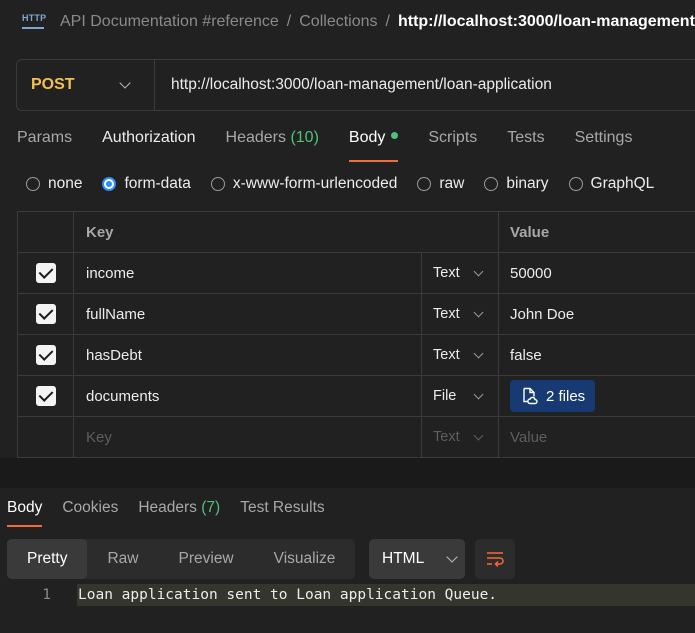  I want to click on table-row: documents File 2 files, so click(356, 396).